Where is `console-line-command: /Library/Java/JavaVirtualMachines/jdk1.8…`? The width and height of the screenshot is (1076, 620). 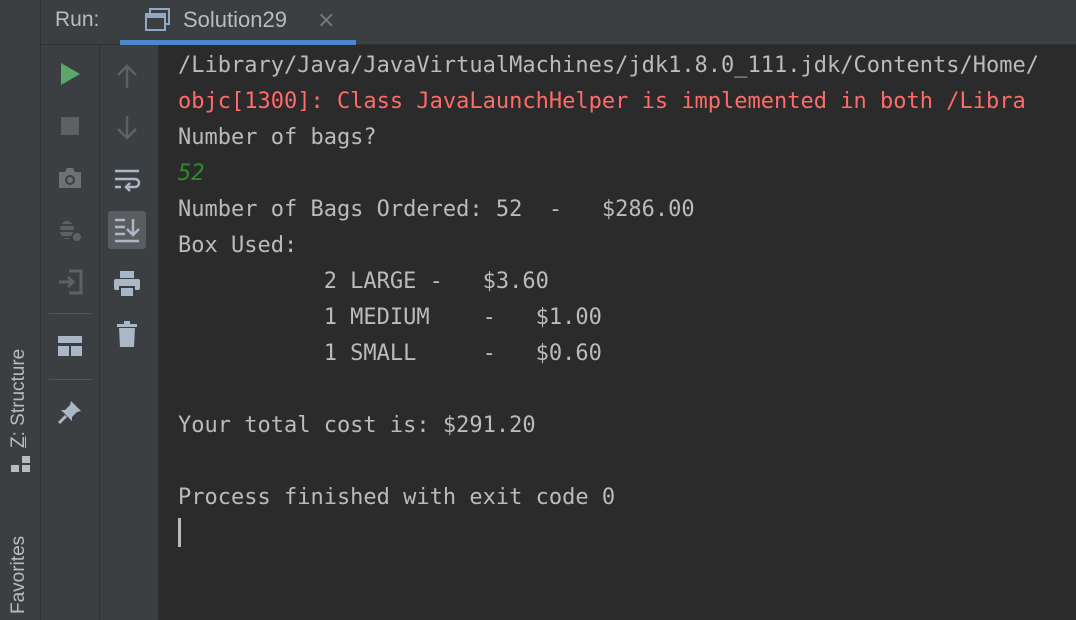
console-line-command: /Library/Java/JavaVirtualMachines/jdk1.8… is located at coordinates (608, 65).